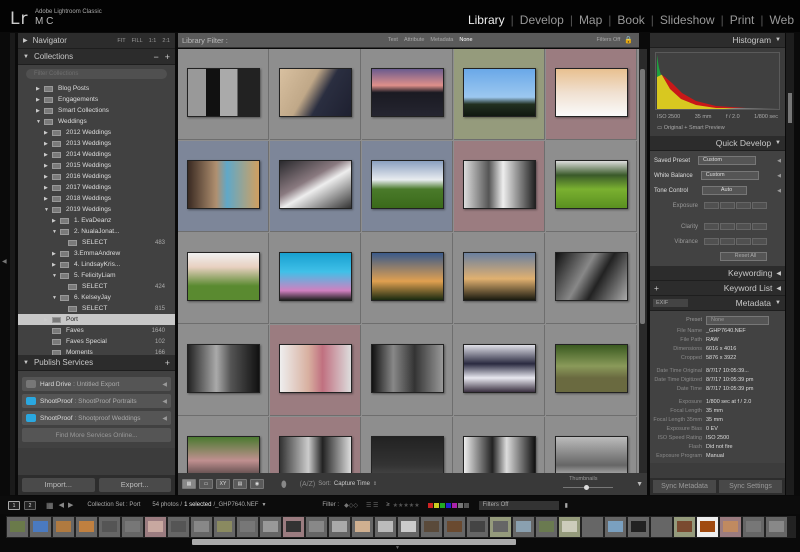 Image resolution: width=800 pixels, height=552 pixels. I want to click on collection-item: ▶ 2014 Weddings, so click(96, 154).